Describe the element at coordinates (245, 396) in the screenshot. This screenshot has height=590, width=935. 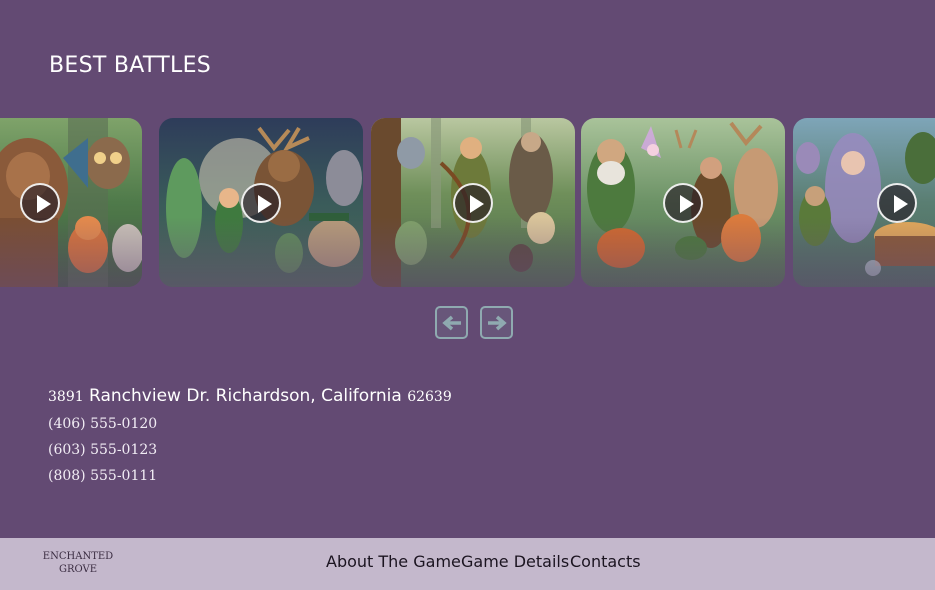
I see `address-street: Ranchview Dr. Richardson, California` at that location.